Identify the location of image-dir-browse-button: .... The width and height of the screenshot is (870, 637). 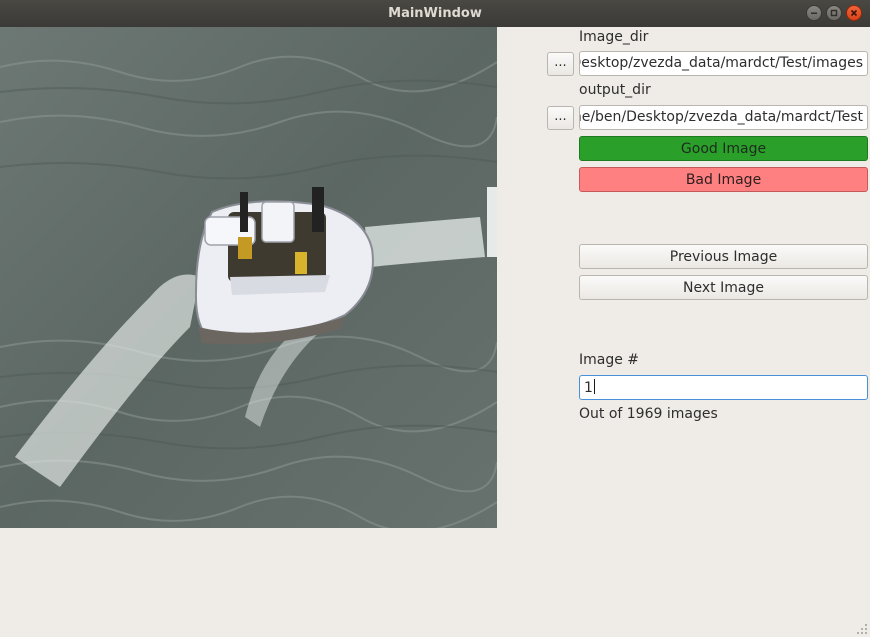
(560, 64).